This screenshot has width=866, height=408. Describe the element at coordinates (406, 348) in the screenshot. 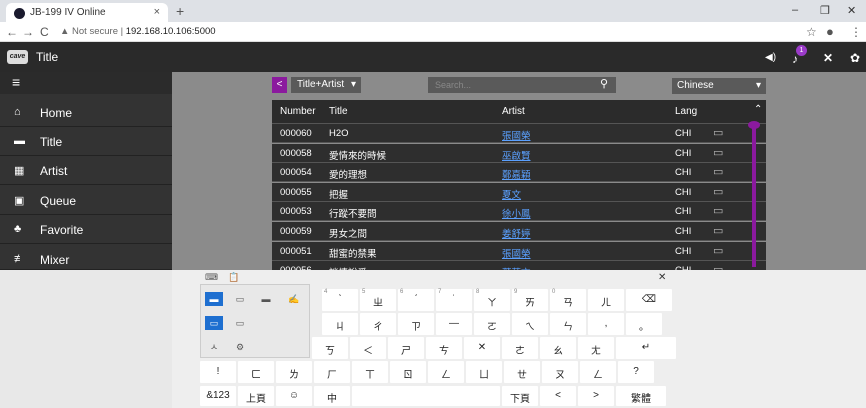

I see `key: ㄕ` at that location.